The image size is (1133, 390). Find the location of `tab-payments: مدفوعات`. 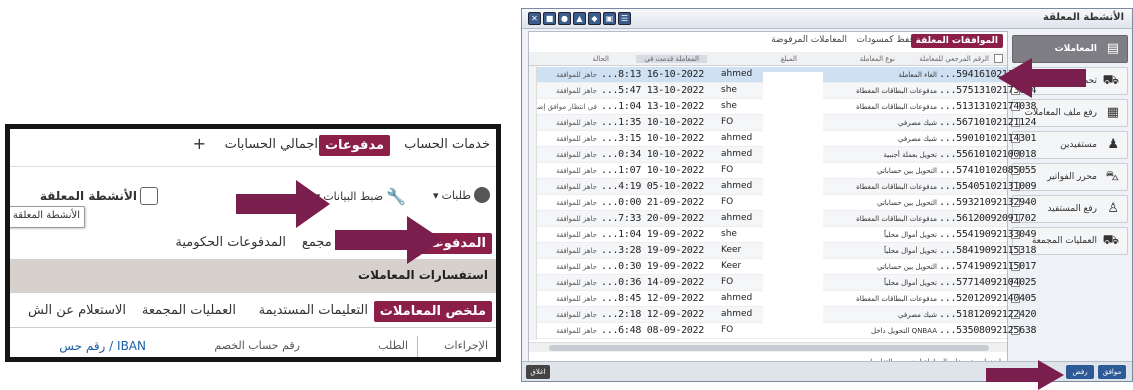

tab-payments: مدفوعات is located at coordinates (354, 145).